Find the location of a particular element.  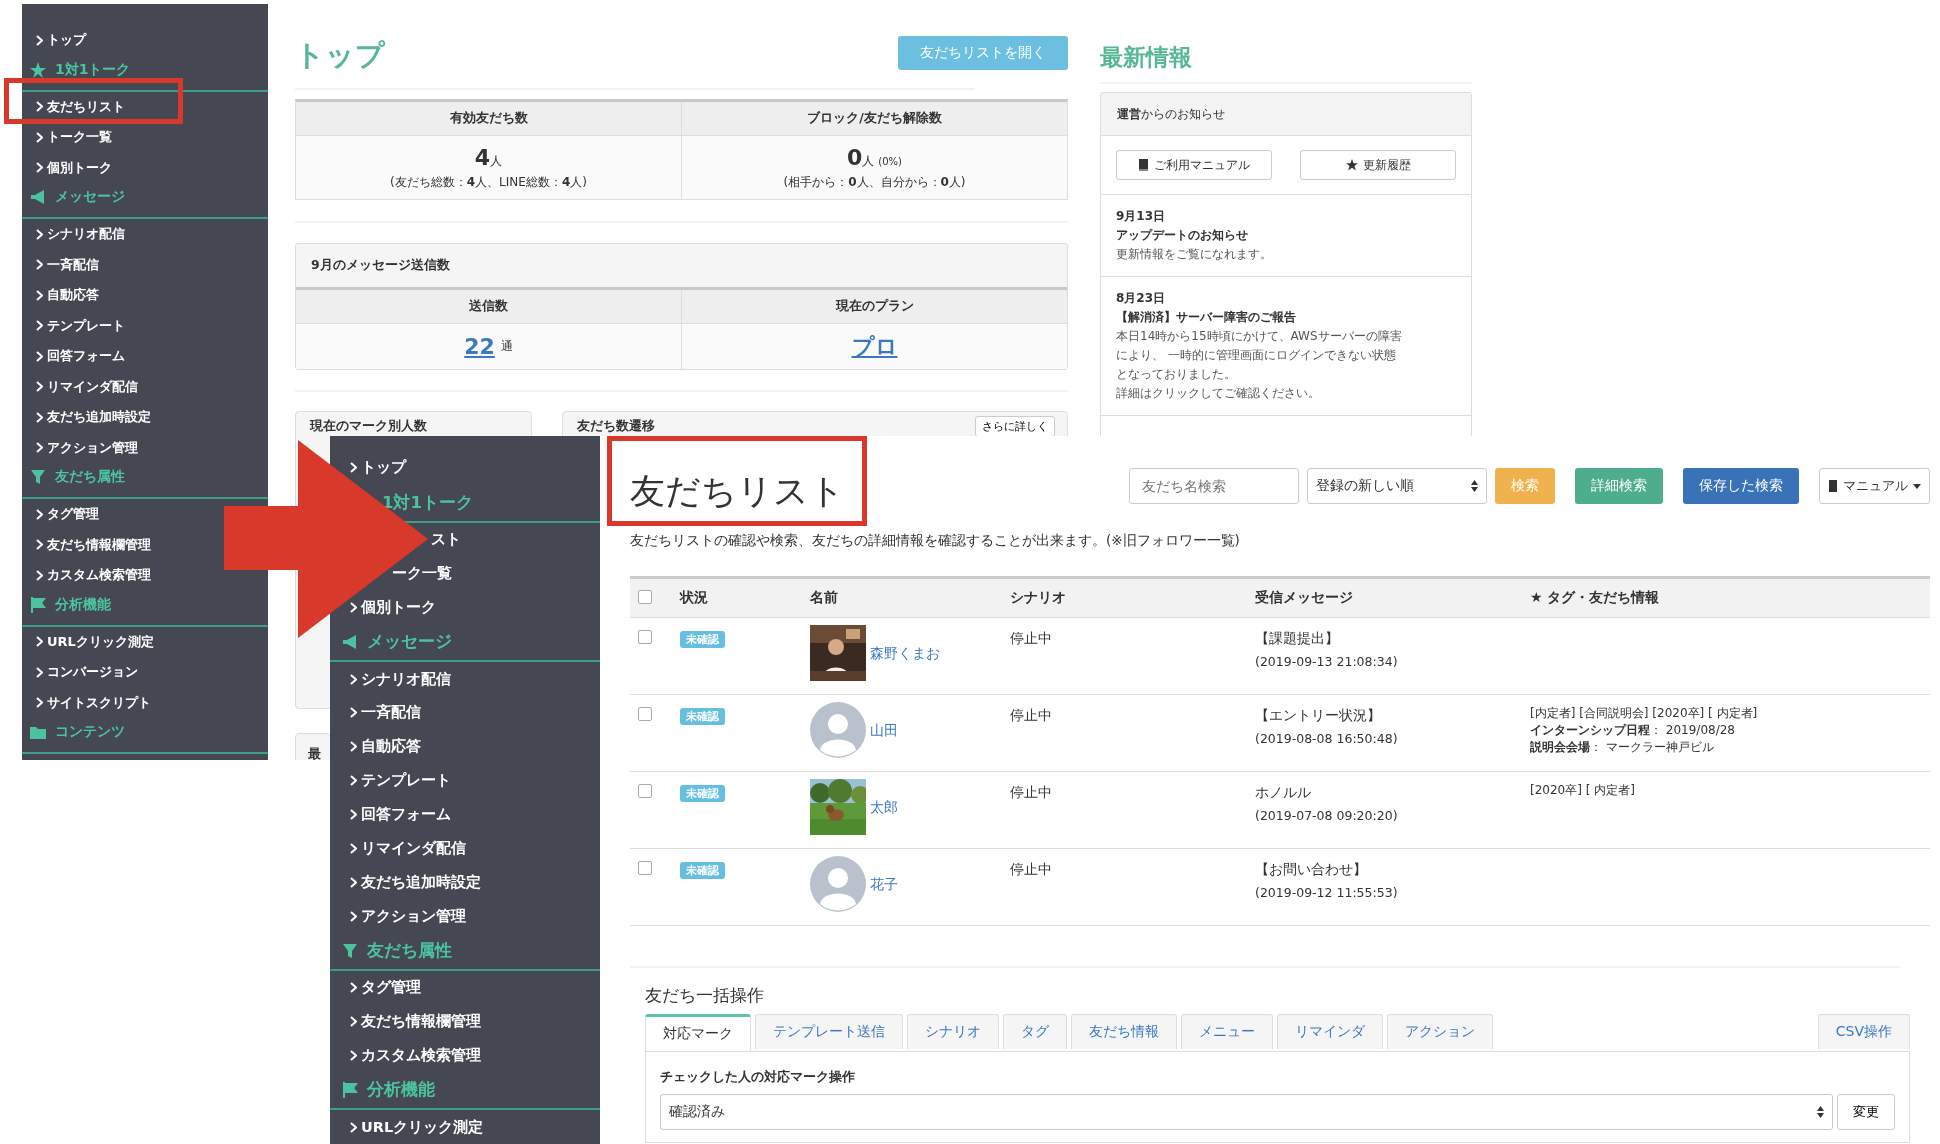

book-icon is located at coordinates (1143, 165).